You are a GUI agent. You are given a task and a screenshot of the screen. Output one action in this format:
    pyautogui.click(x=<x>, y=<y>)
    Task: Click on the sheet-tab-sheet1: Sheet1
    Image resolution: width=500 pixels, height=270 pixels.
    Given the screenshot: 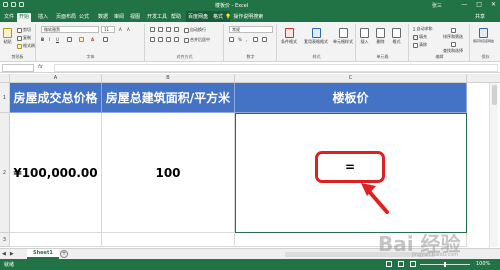 What is the action you would take?
    pyautogui.click(x=43, y=254)
    